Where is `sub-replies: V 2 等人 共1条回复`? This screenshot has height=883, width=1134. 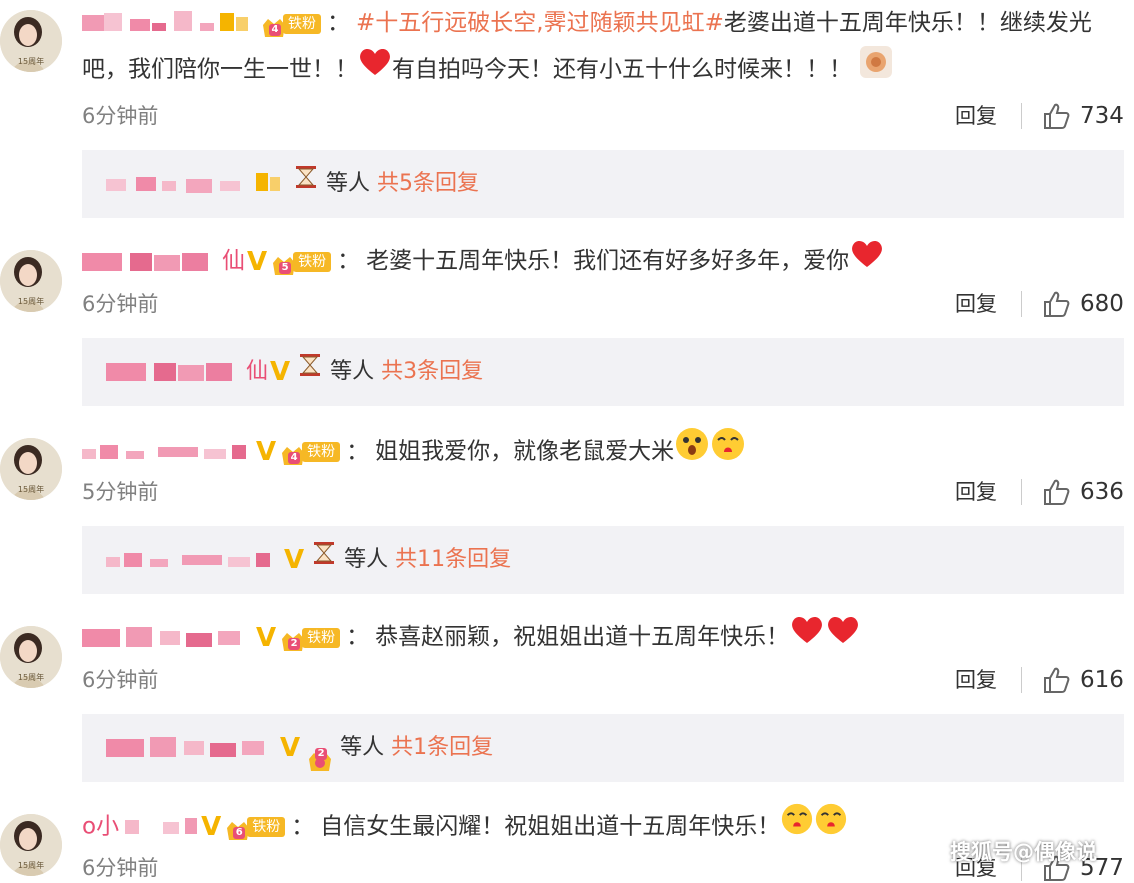
sub-replies: V 2 等人 共1条回复 is located at coordinates (603, 748).